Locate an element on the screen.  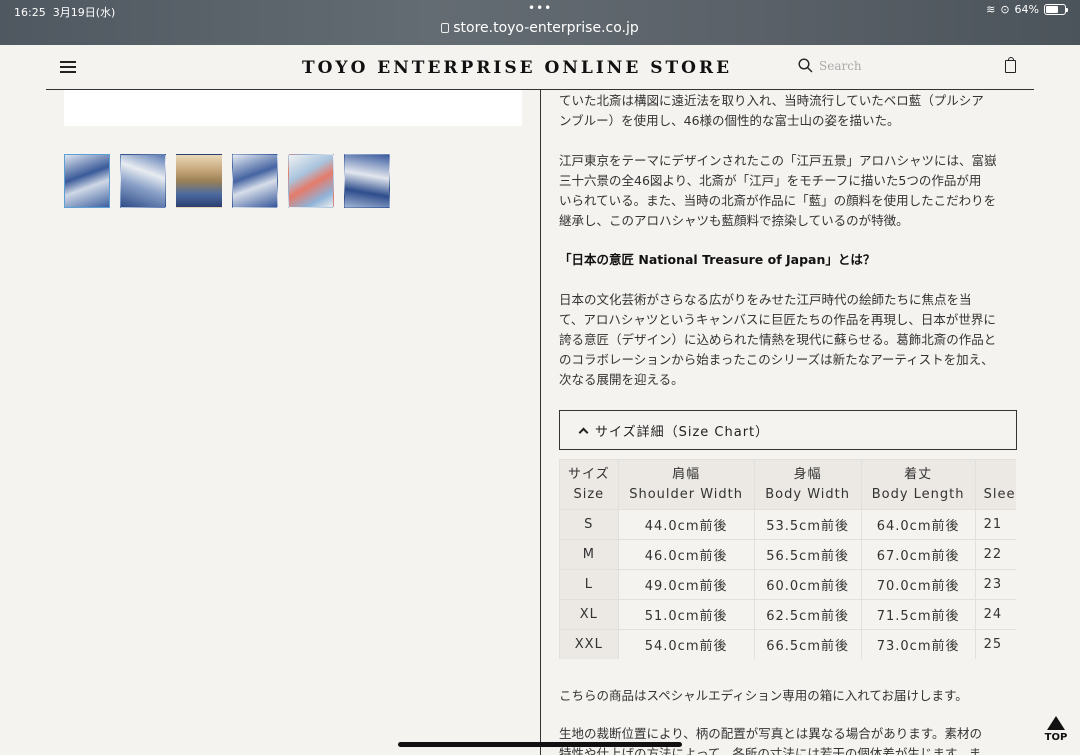
site-header: TOYO ENTERPRISE ONLINE STORE is located at coordinates (540, 67).